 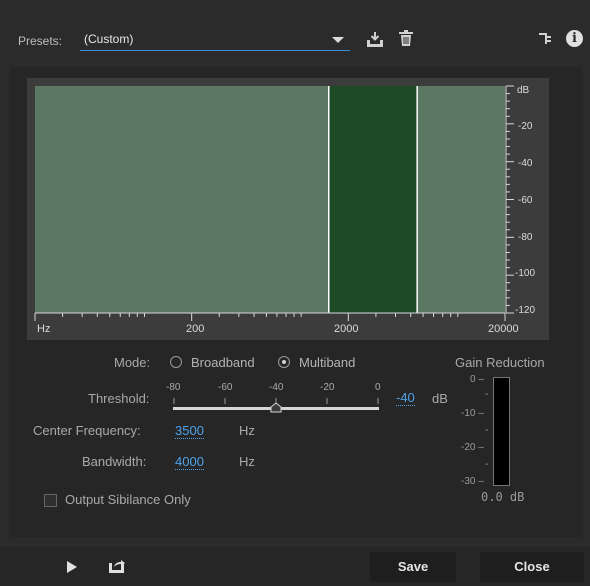 I want to click on db-tick-label: -100, so click(x=525, y=273).